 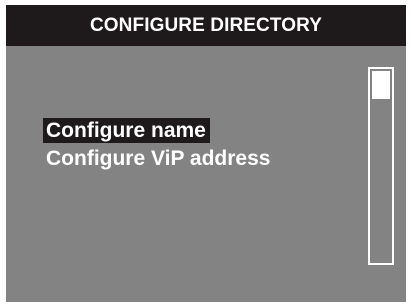 I want to click on page-title: CONFIGURE DIRECTORY, so click(x=206, y=25).